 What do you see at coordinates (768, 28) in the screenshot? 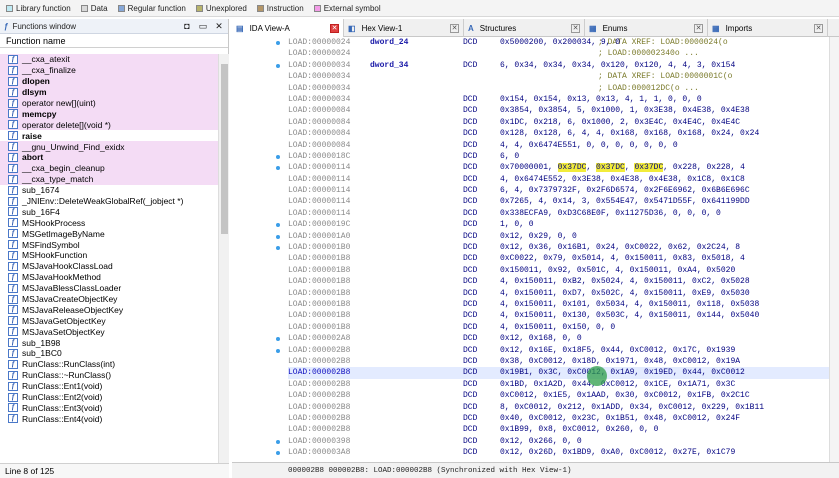
I see `tab-imports: ▦ Imports ✕` at bounding box center [768, 28].